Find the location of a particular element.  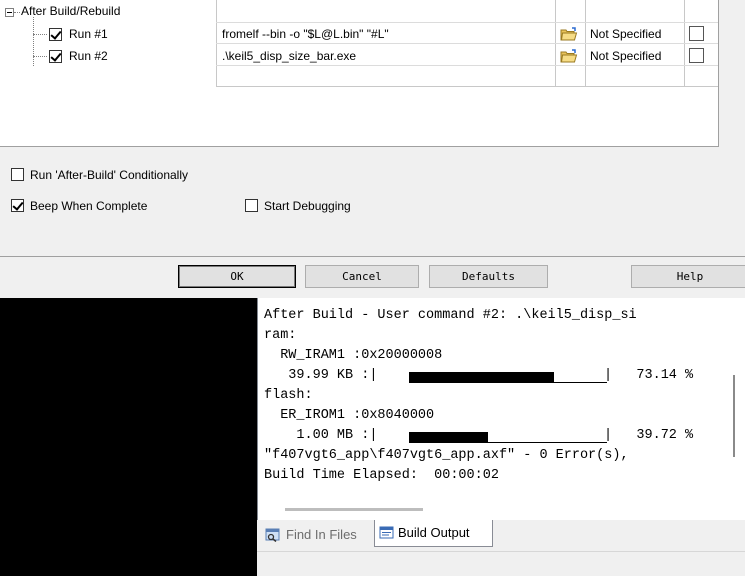

run-1-dos16: Not Specified is located at coordinates (626, 34).